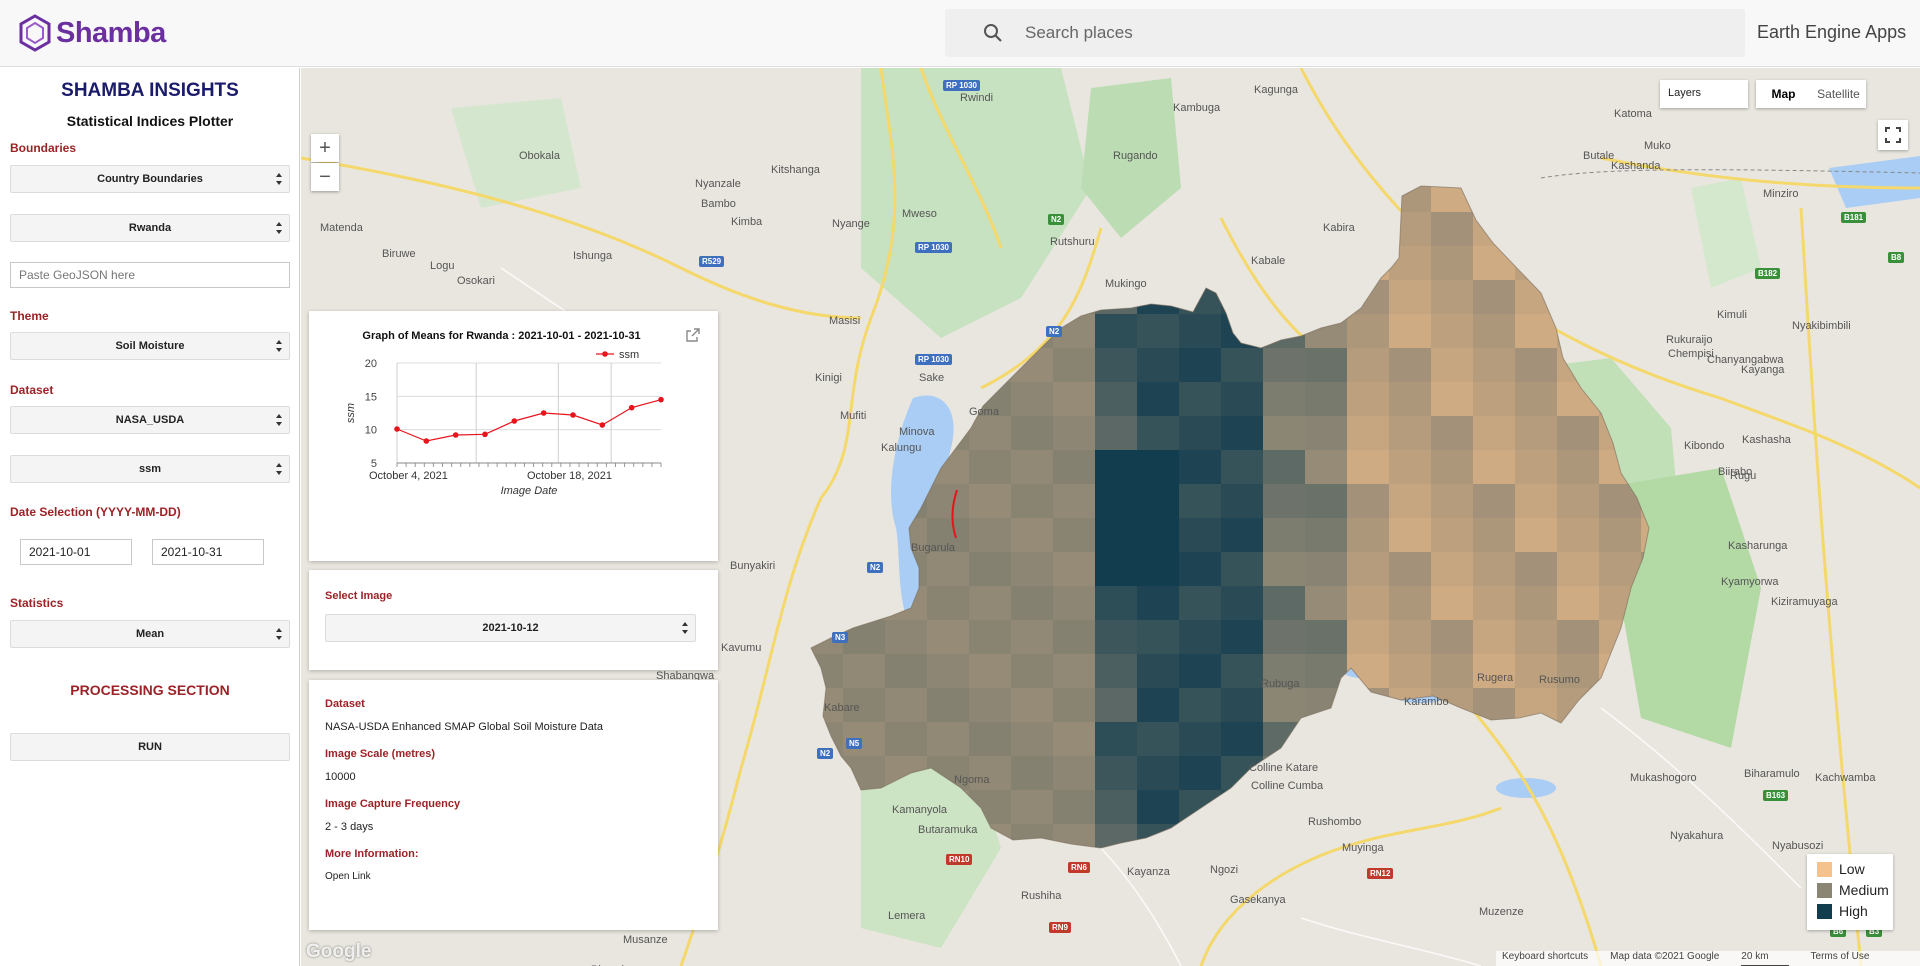 This screenshot has width=1920, height=966. Describe the element at coordinates (629, 355) in the screenshot. I see `legend-label: ssm` at that location.